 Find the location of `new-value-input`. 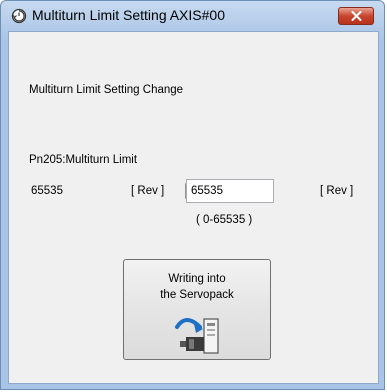

new-value-input is located at coordinates (230, 191).